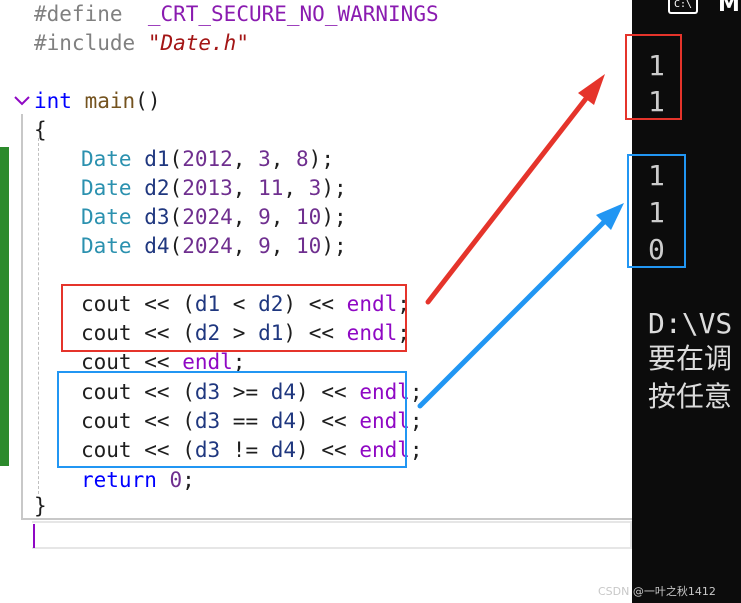  Describe the element at coordinates (110, 101) in the screenshot. I see `function-name: main` at that location.